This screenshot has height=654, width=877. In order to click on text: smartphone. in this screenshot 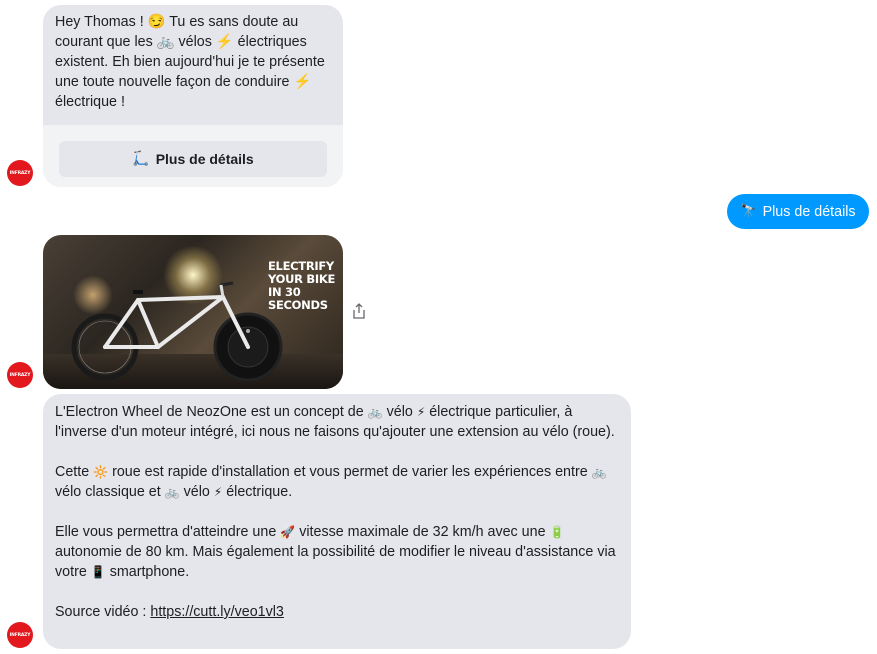, I will do `click(147, 572)`.